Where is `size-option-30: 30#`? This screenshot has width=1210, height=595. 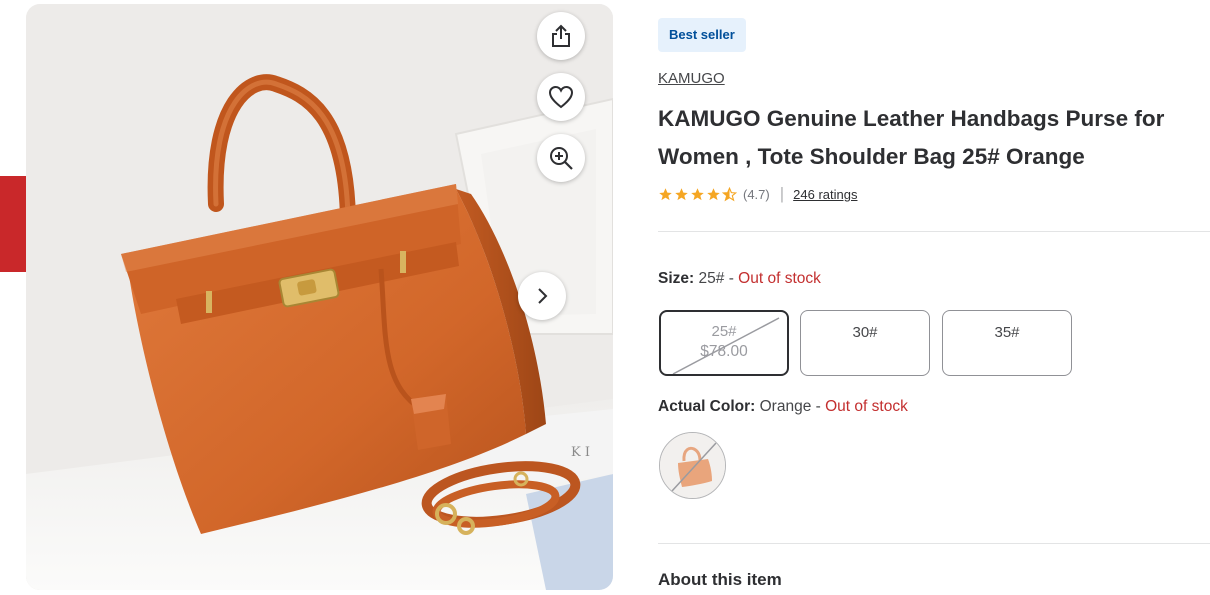
size-option-30: 30# is located at coordinates (865, 343).